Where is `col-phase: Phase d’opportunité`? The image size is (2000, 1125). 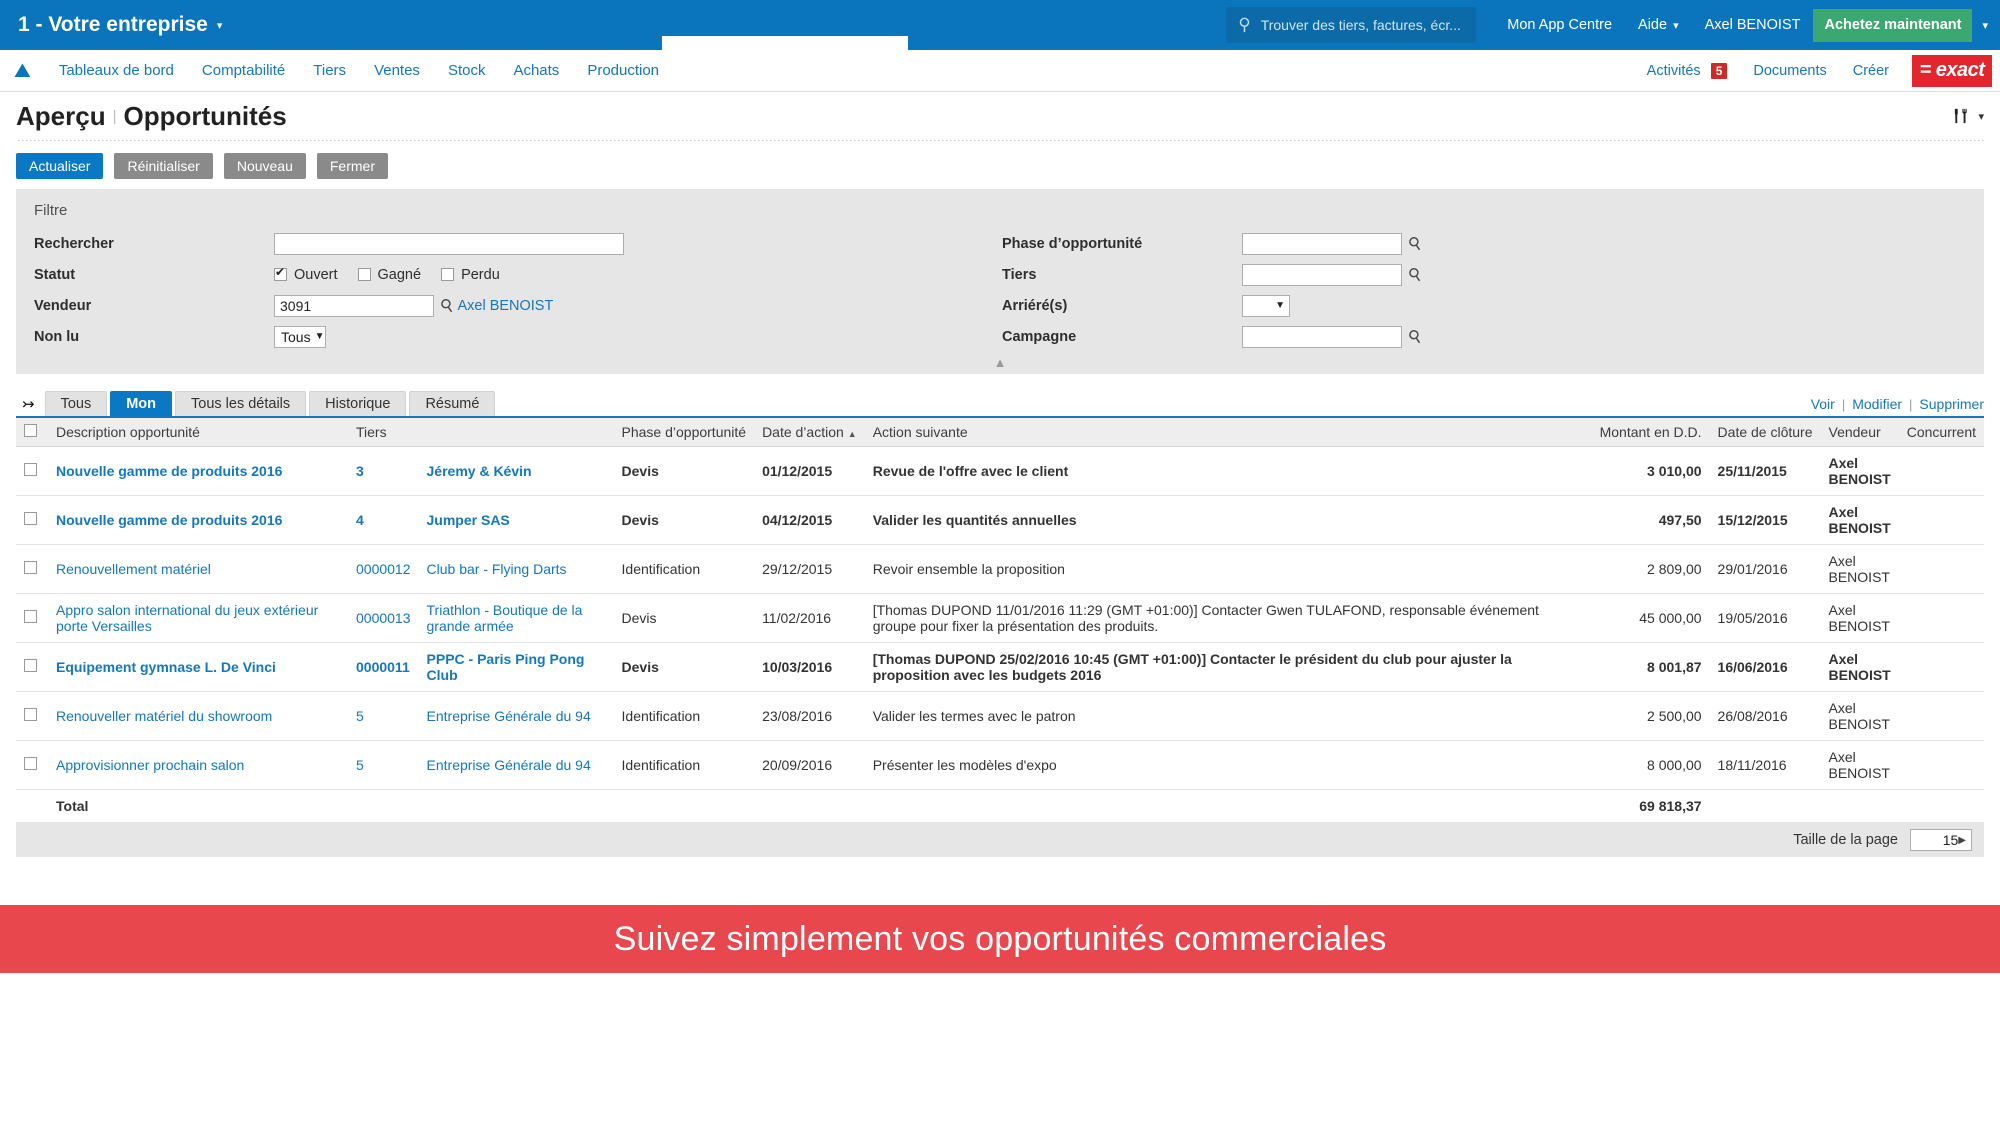 col-phase: Phase d’opportunité is located at coordinates (684, 432).